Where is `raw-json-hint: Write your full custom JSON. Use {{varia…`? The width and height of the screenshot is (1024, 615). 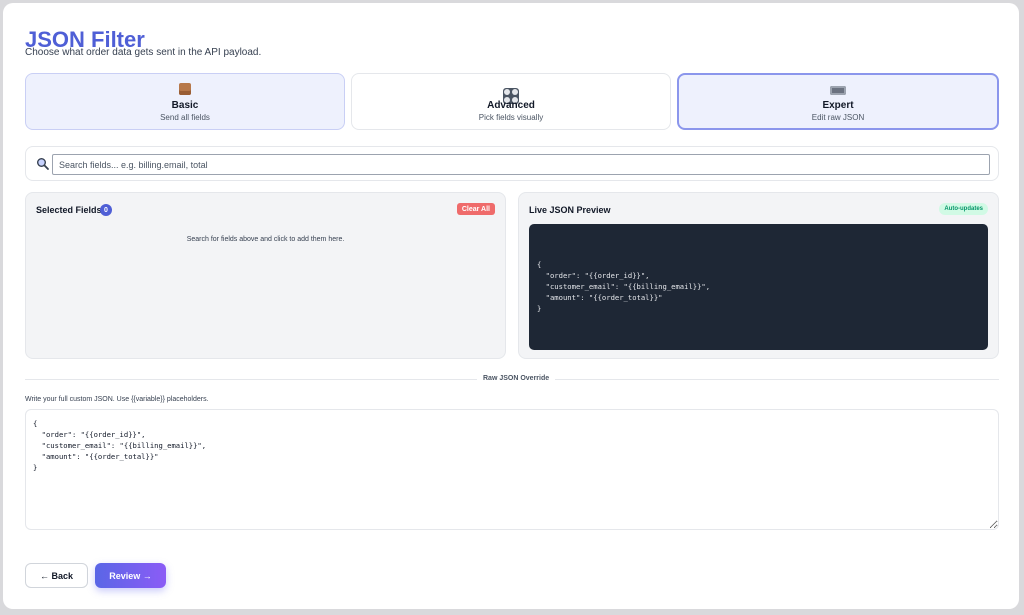
raw-json-hint: Write your full custom JSON. Use {{varia… is located at coordinates (117, 399).